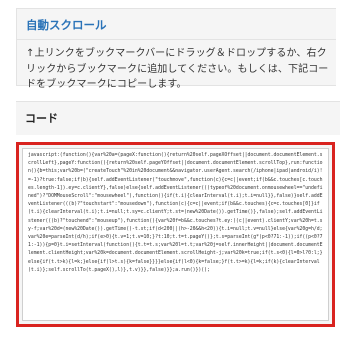 This screenshot has height=337, width=340. What do you see at coordinates (178, 118) in the screenshot?
I see `code-section-header: コード` at bounding box center [178, 118].